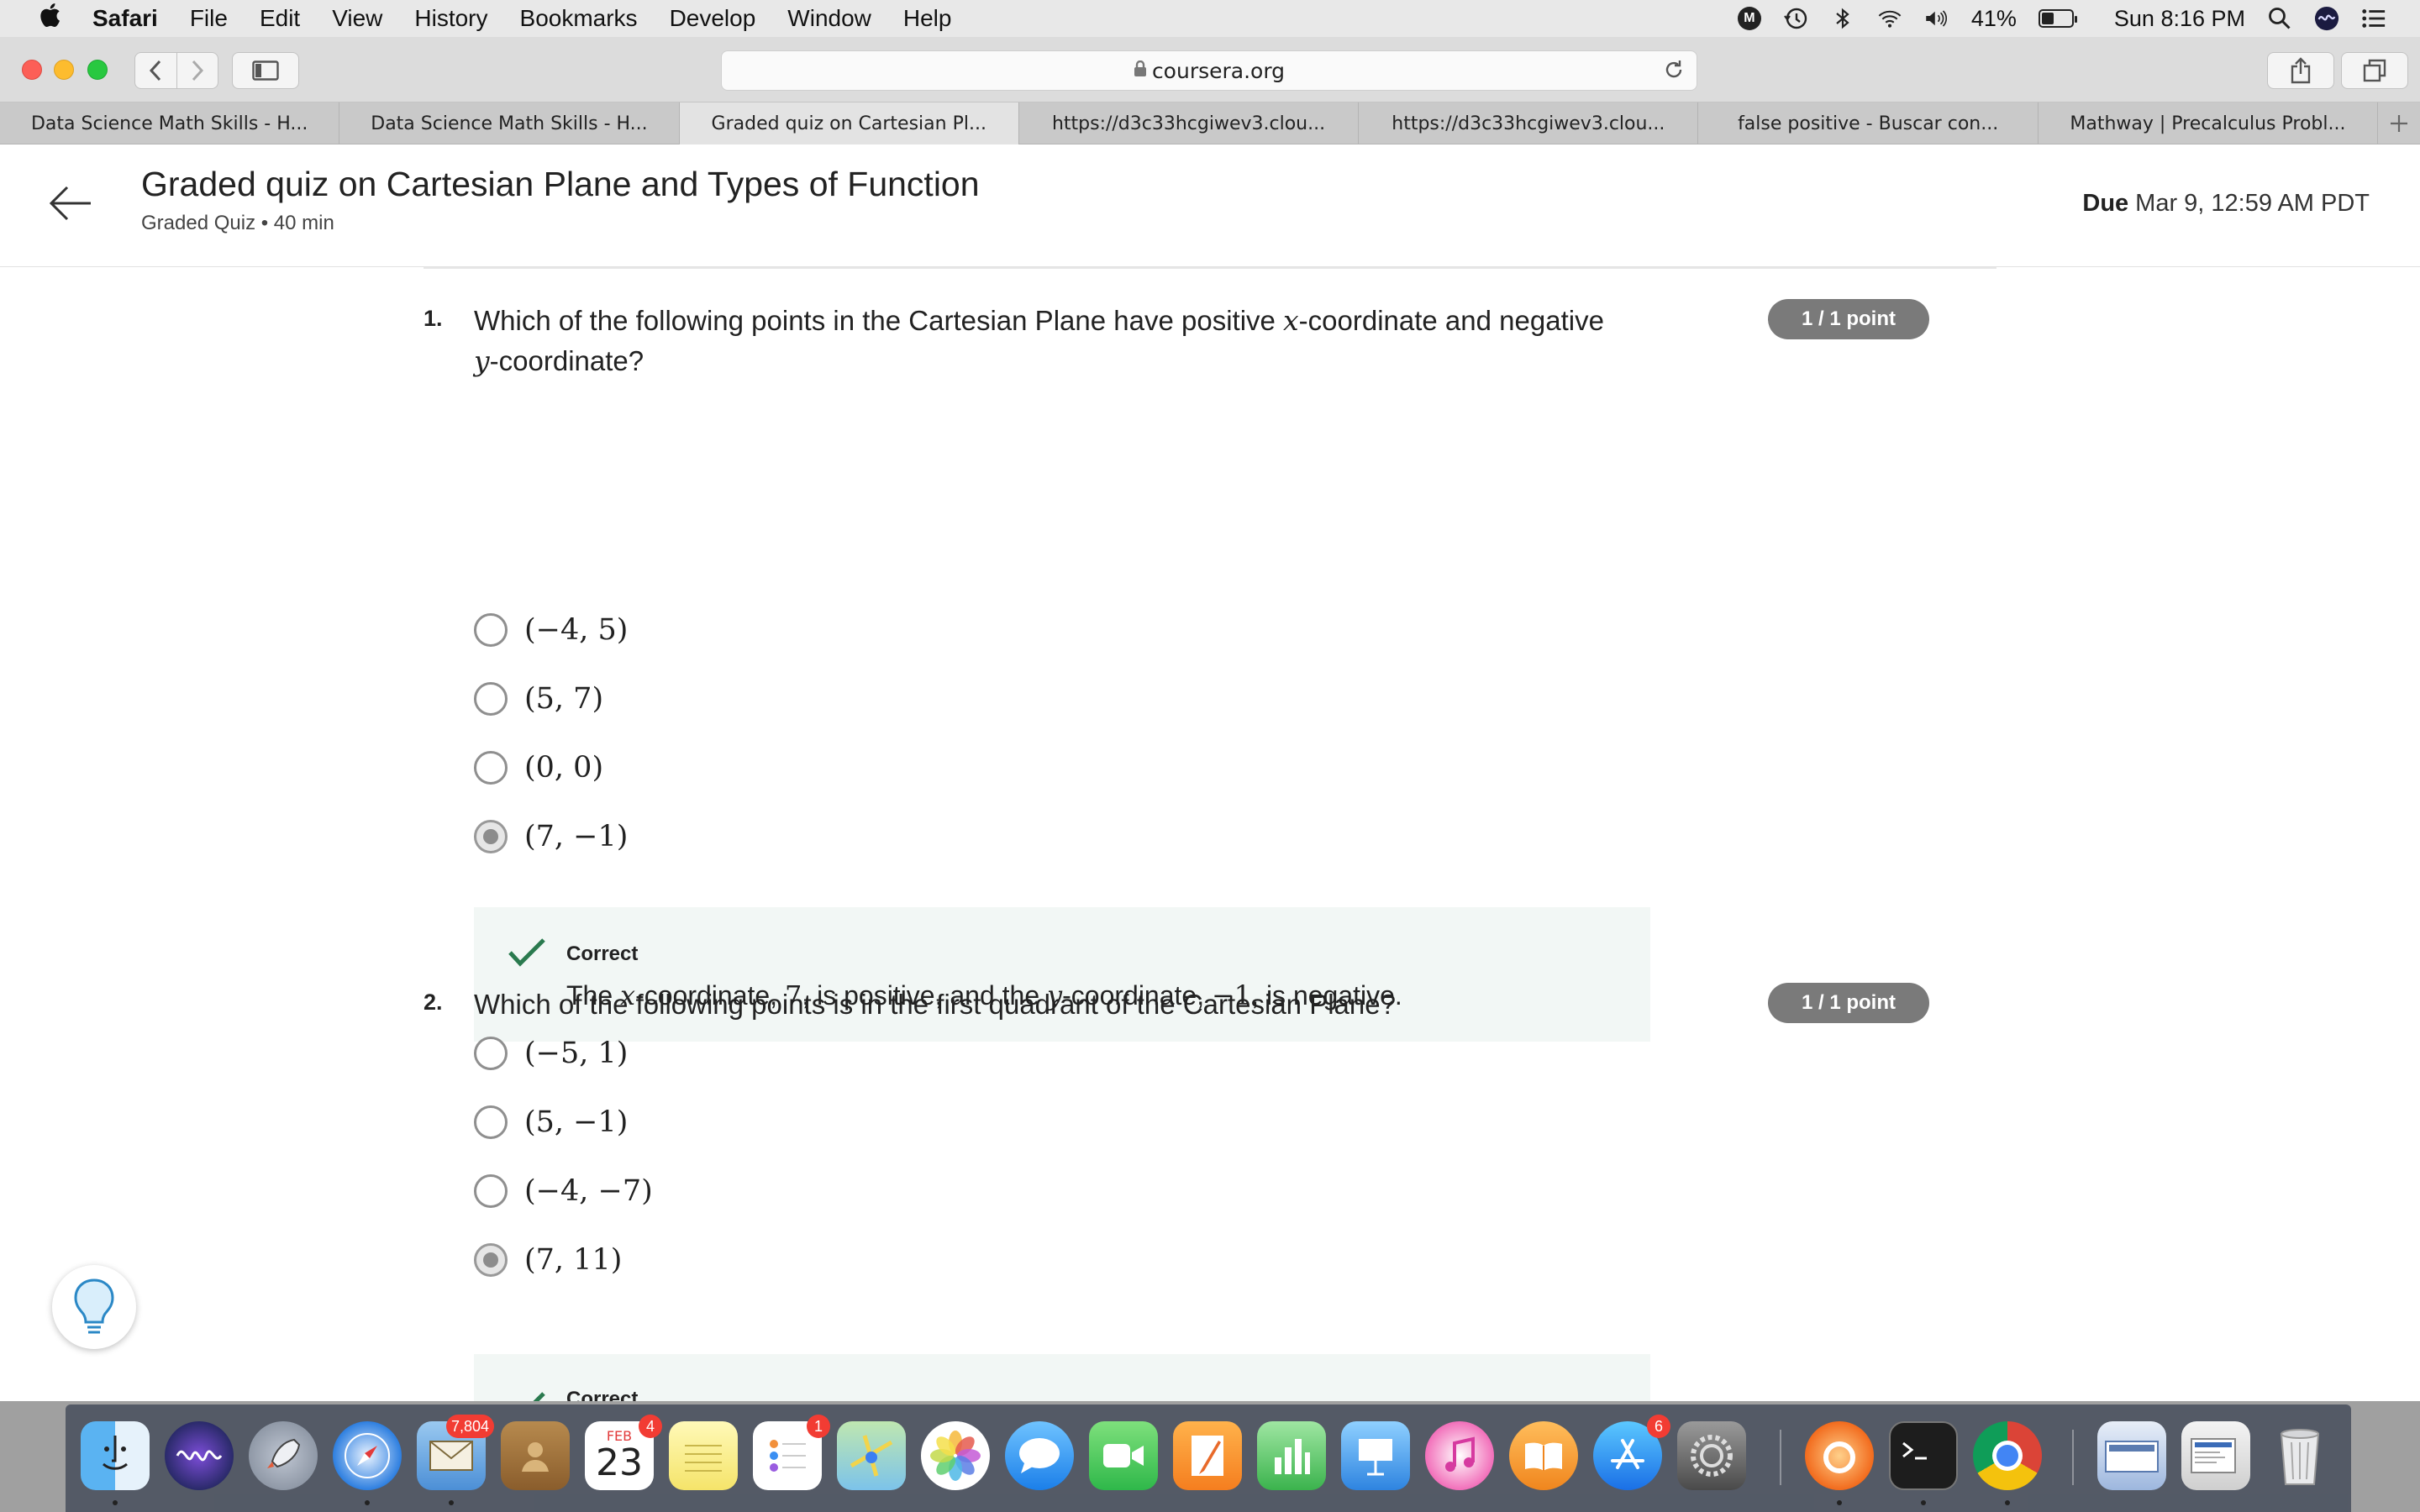 This screenshot has width=2420, height=1512. What do you see at coordinates (2215, 1455) in the screenshot?
I see `documents-stack-icon` at bounding box center [2215, 1455].